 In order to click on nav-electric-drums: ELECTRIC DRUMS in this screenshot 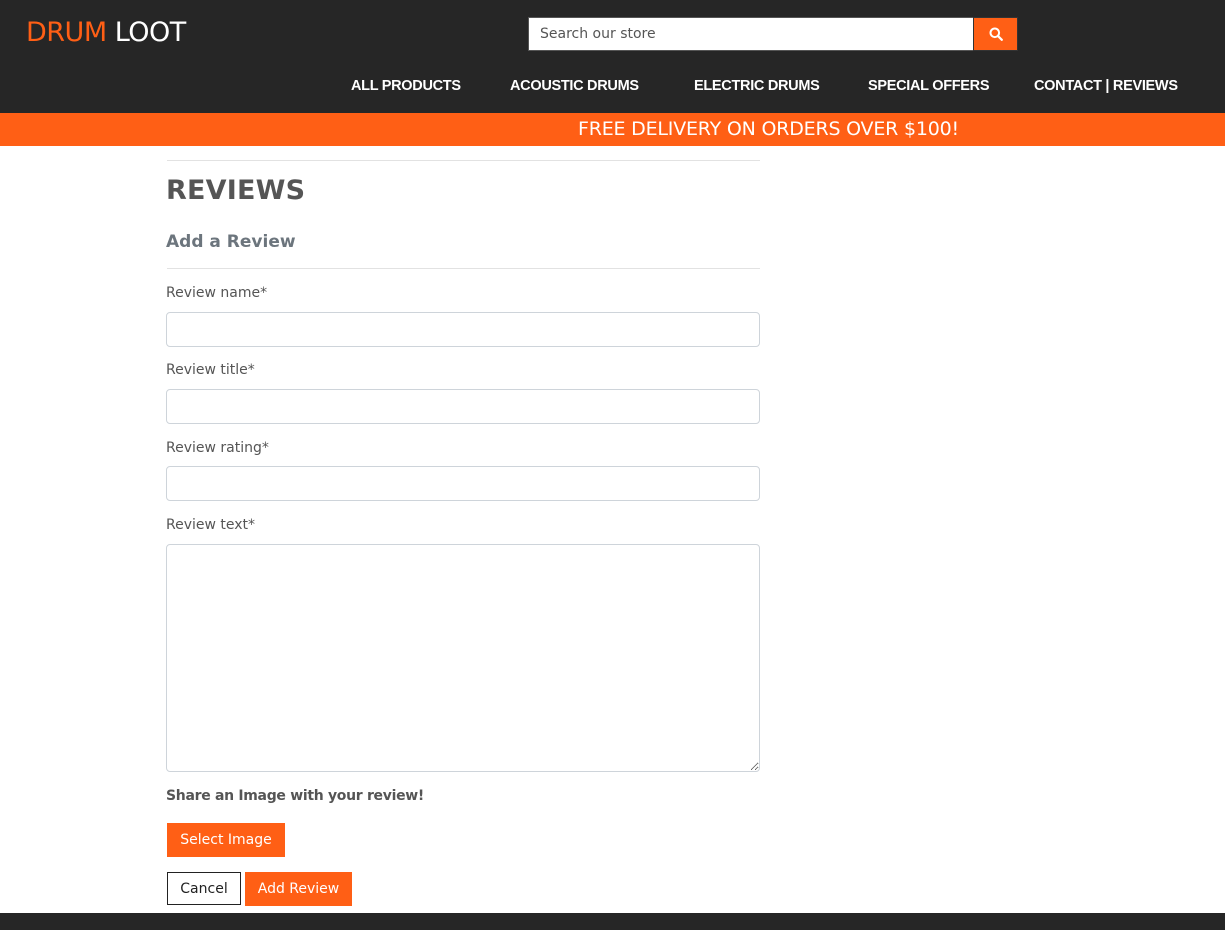, I will do `click(757, 86)`.